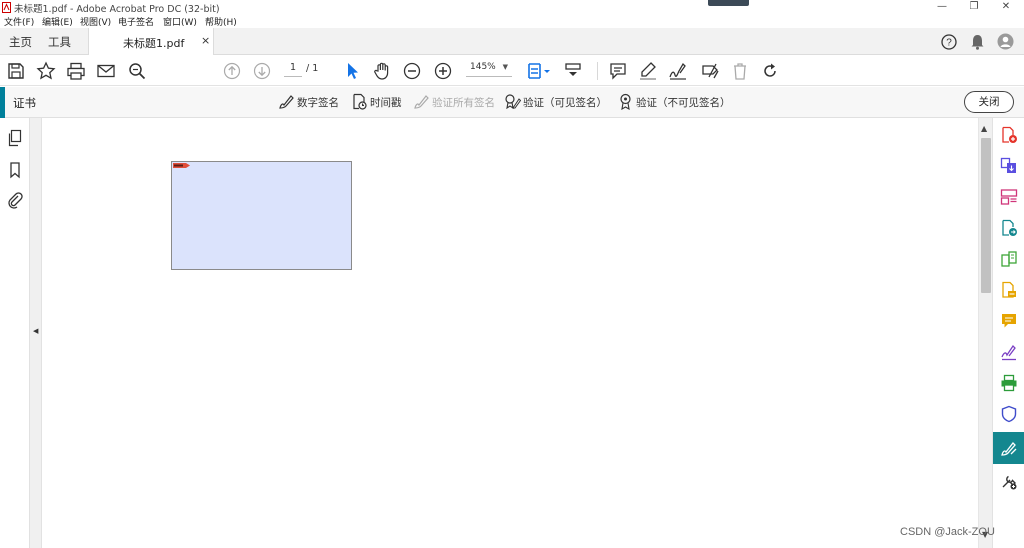 The image size is (1024, 548). Describe the element at coordinates (984, 128) in the screenshot. I see `scroll-up-arrow-icon: ▲` at that location.